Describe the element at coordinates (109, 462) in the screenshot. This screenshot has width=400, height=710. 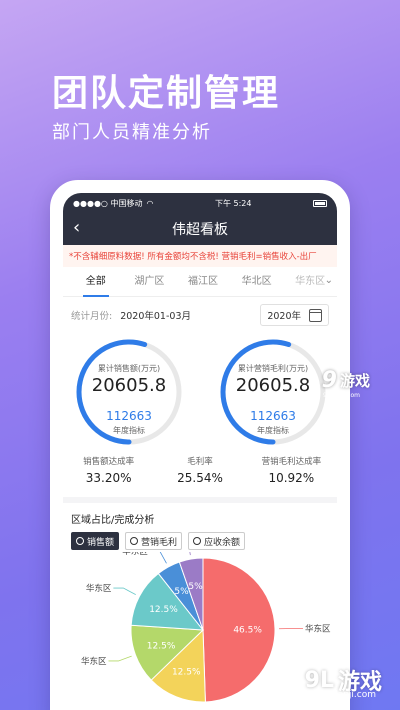
I see `rate-sales-label: 销售额达成率` at that location.